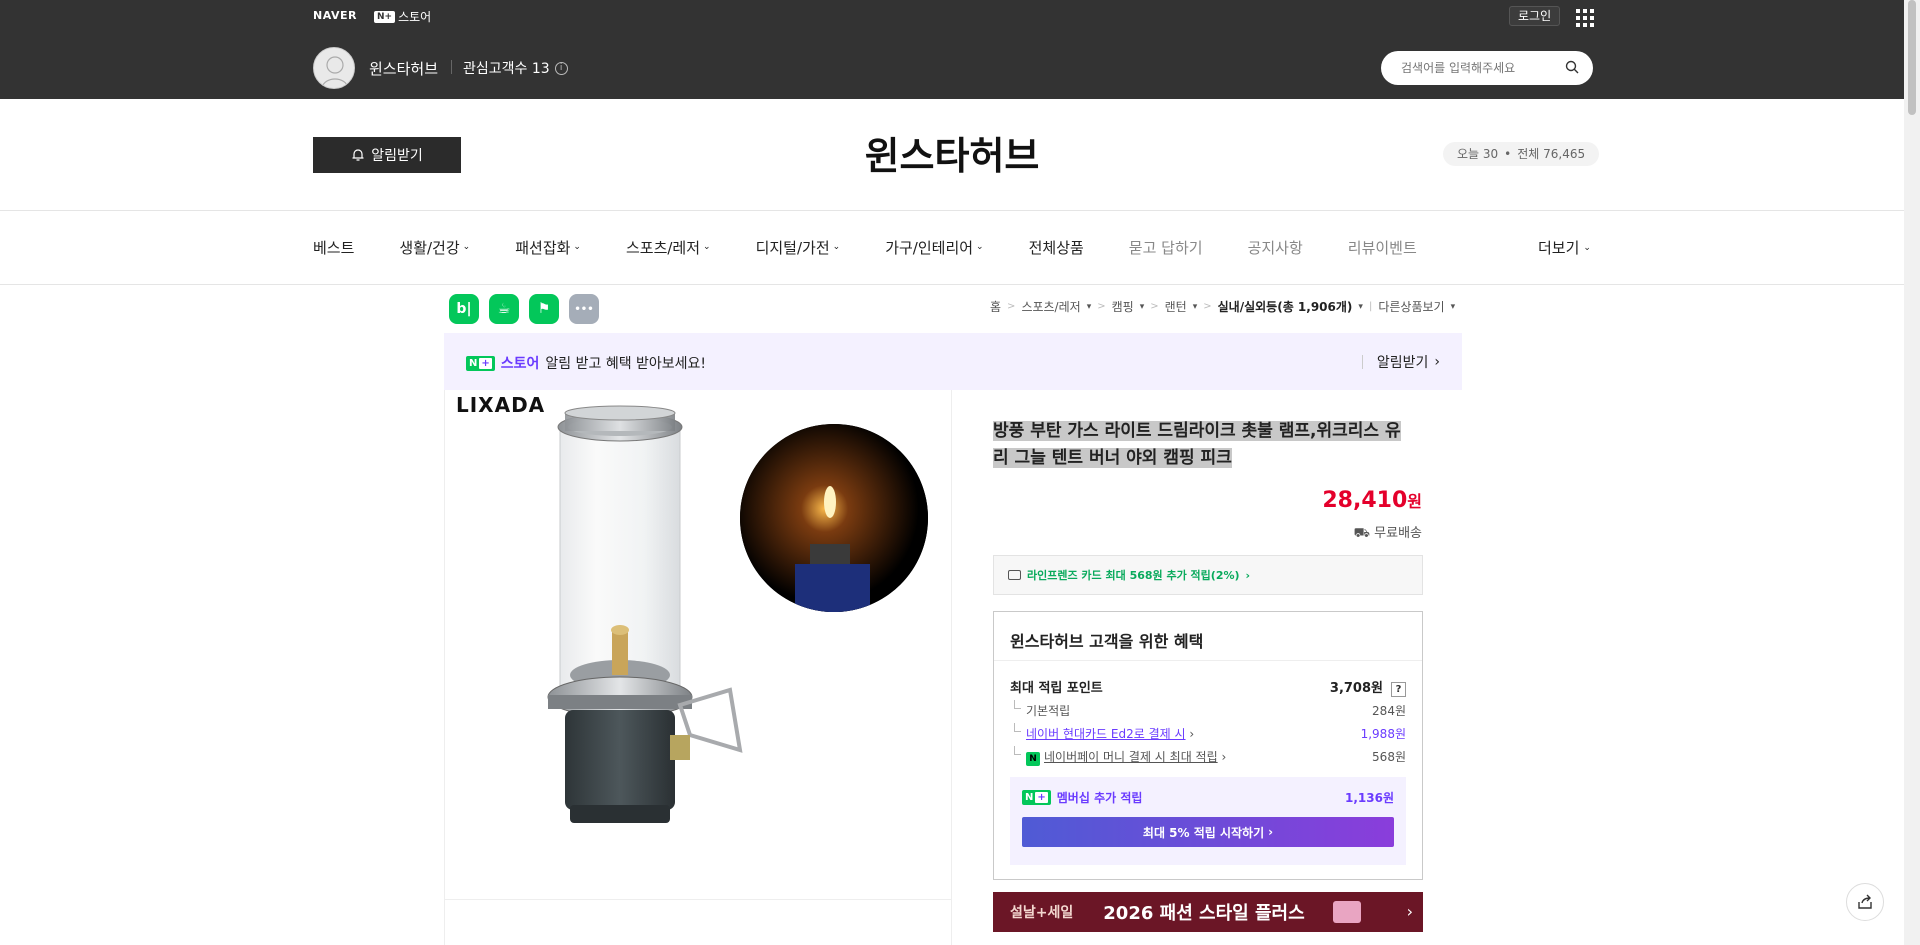 This screenshot has width=1920, height=945. I want to click on max-point-value: 3,708원, so click(1356, 688).